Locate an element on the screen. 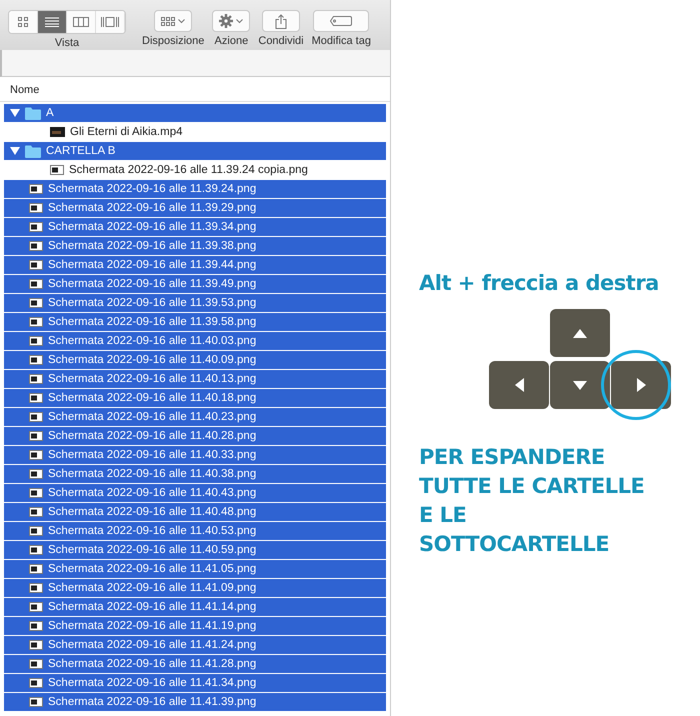 The image size is (700, 716). file-row: Schermata 2022-09-16 alle 11.39.53.png is located at coordinates (195, 303).